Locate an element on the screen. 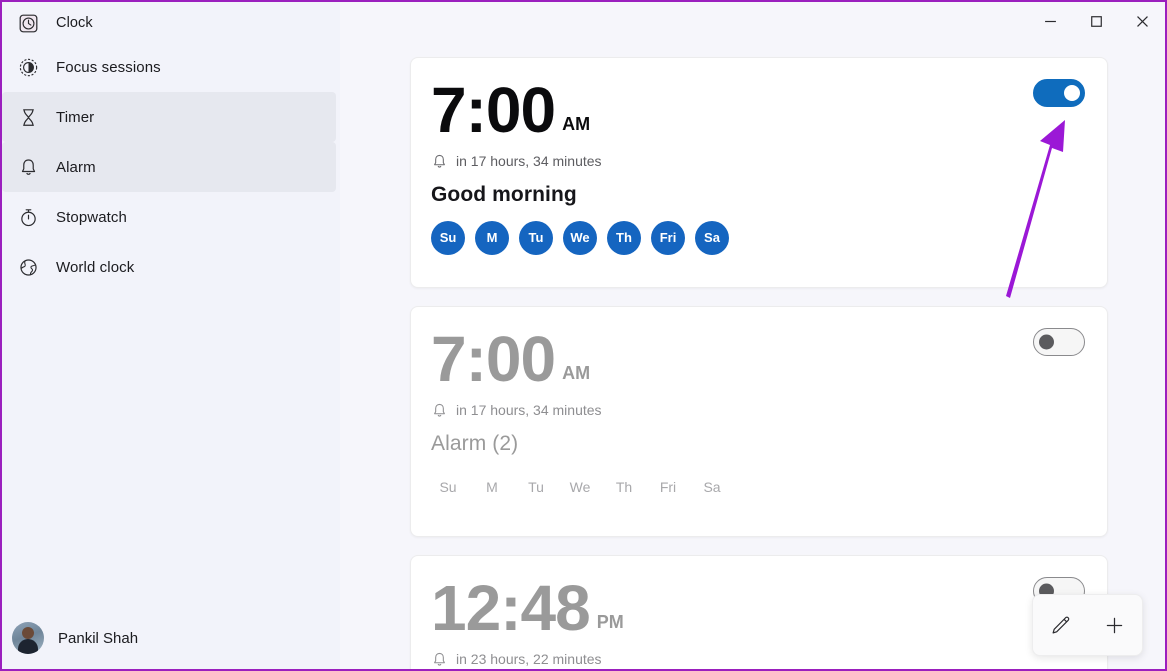  close-button is located at coordinates (1142, 21).